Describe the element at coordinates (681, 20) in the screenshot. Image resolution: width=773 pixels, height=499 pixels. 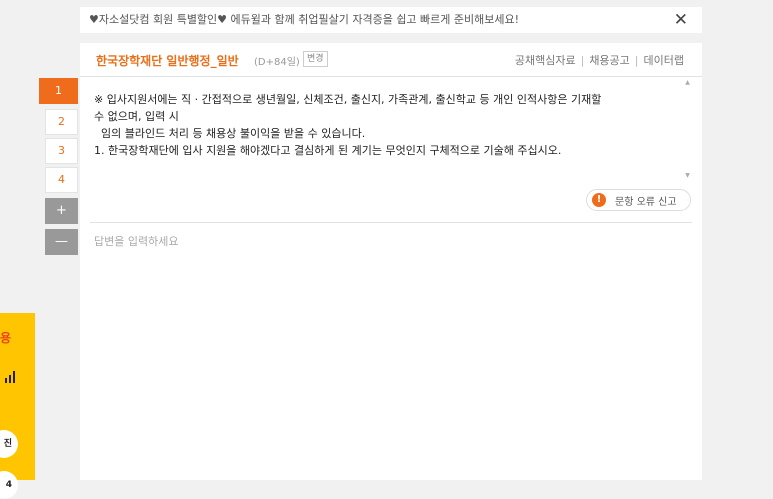
I see `close-icon: ✕` at that location.